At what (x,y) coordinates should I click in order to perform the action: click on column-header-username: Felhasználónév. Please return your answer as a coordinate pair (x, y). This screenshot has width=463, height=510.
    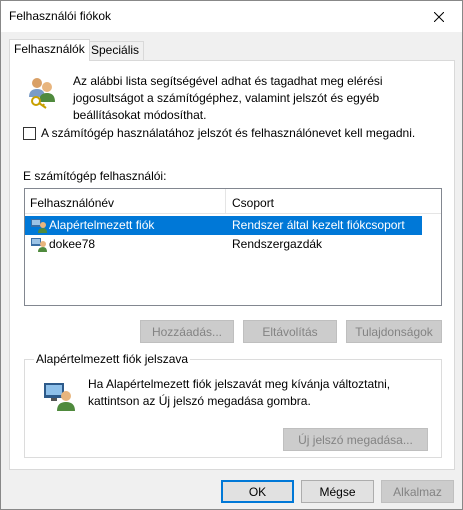
    Looking at the image, I should click on (72, 203).